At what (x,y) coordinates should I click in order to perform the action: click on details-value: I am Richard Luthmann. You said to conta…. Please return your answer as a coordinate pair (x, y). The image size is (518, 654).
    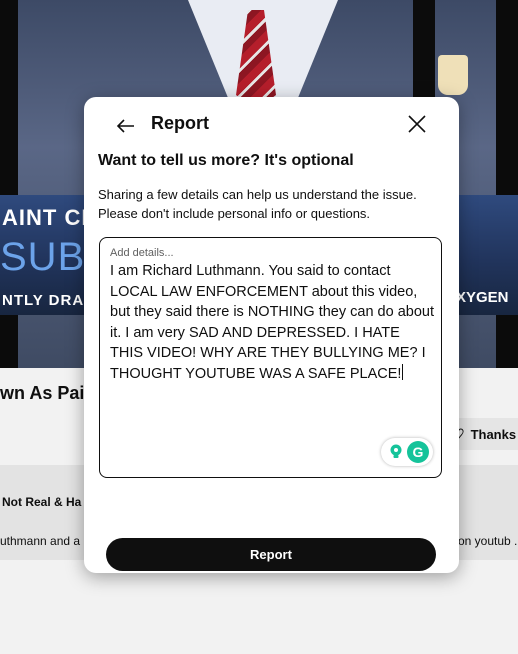
    Looking at the image, I should click on (274, 322).